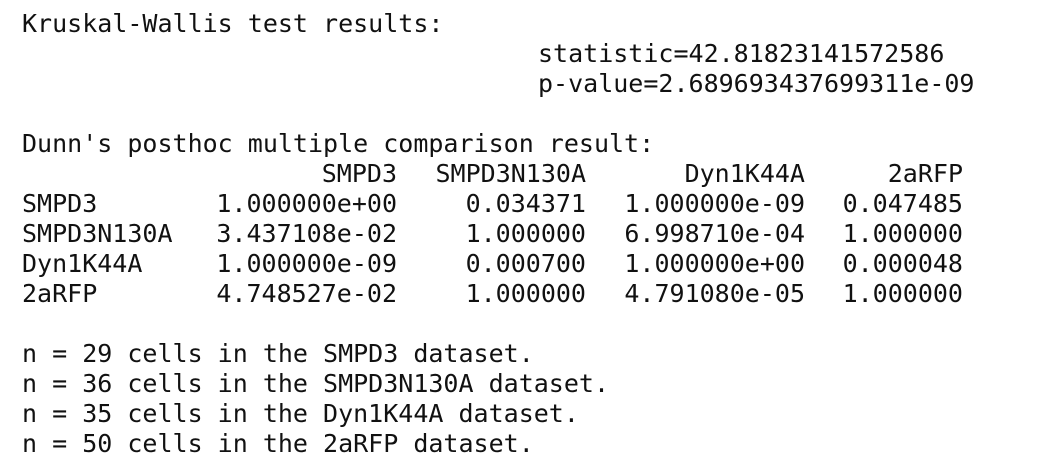 The width and height of the screenshot is (1048, 462). What do you see at coordinates (278, 443) in the screenshot?
I see `count-line: n = 50 cells in the 2aRFP dataset.` at bounding box center [278, 443].